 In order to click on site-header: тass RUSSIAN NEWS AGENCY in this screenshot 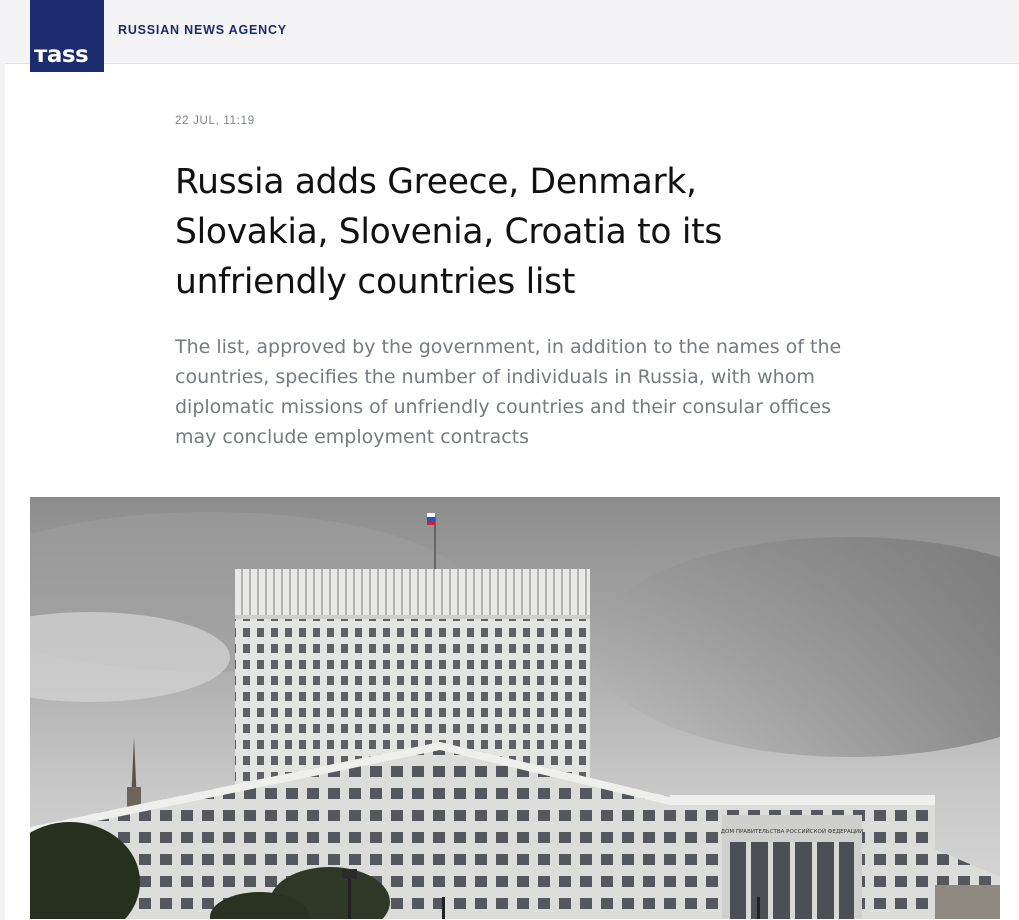, I will do `click(509, 36)`.